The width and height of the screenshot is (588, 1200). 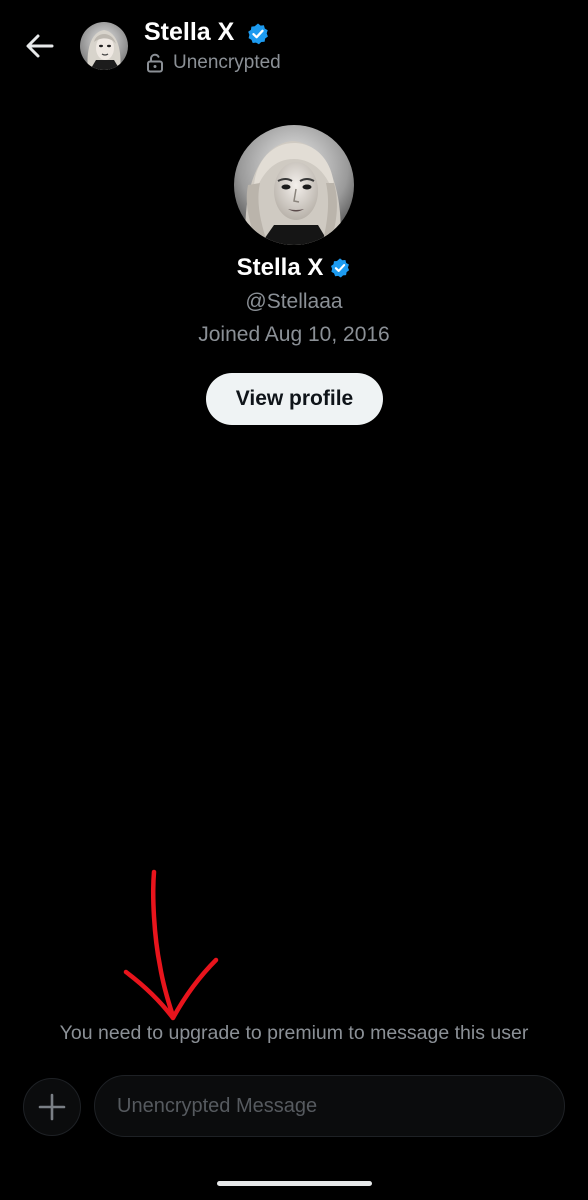 I want to click on avatar, so click(x=104, y=46).